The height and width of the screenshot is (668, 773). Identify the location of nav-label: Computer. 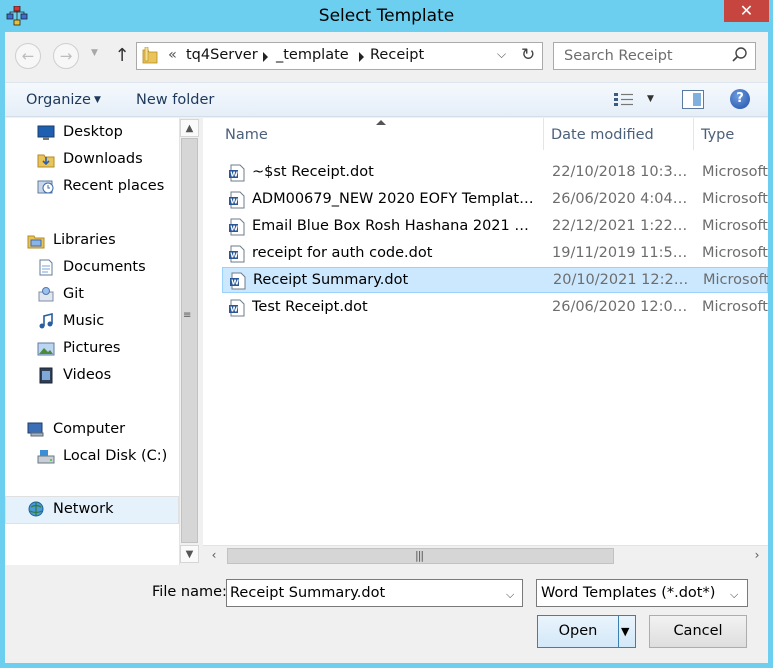
(89, 429).